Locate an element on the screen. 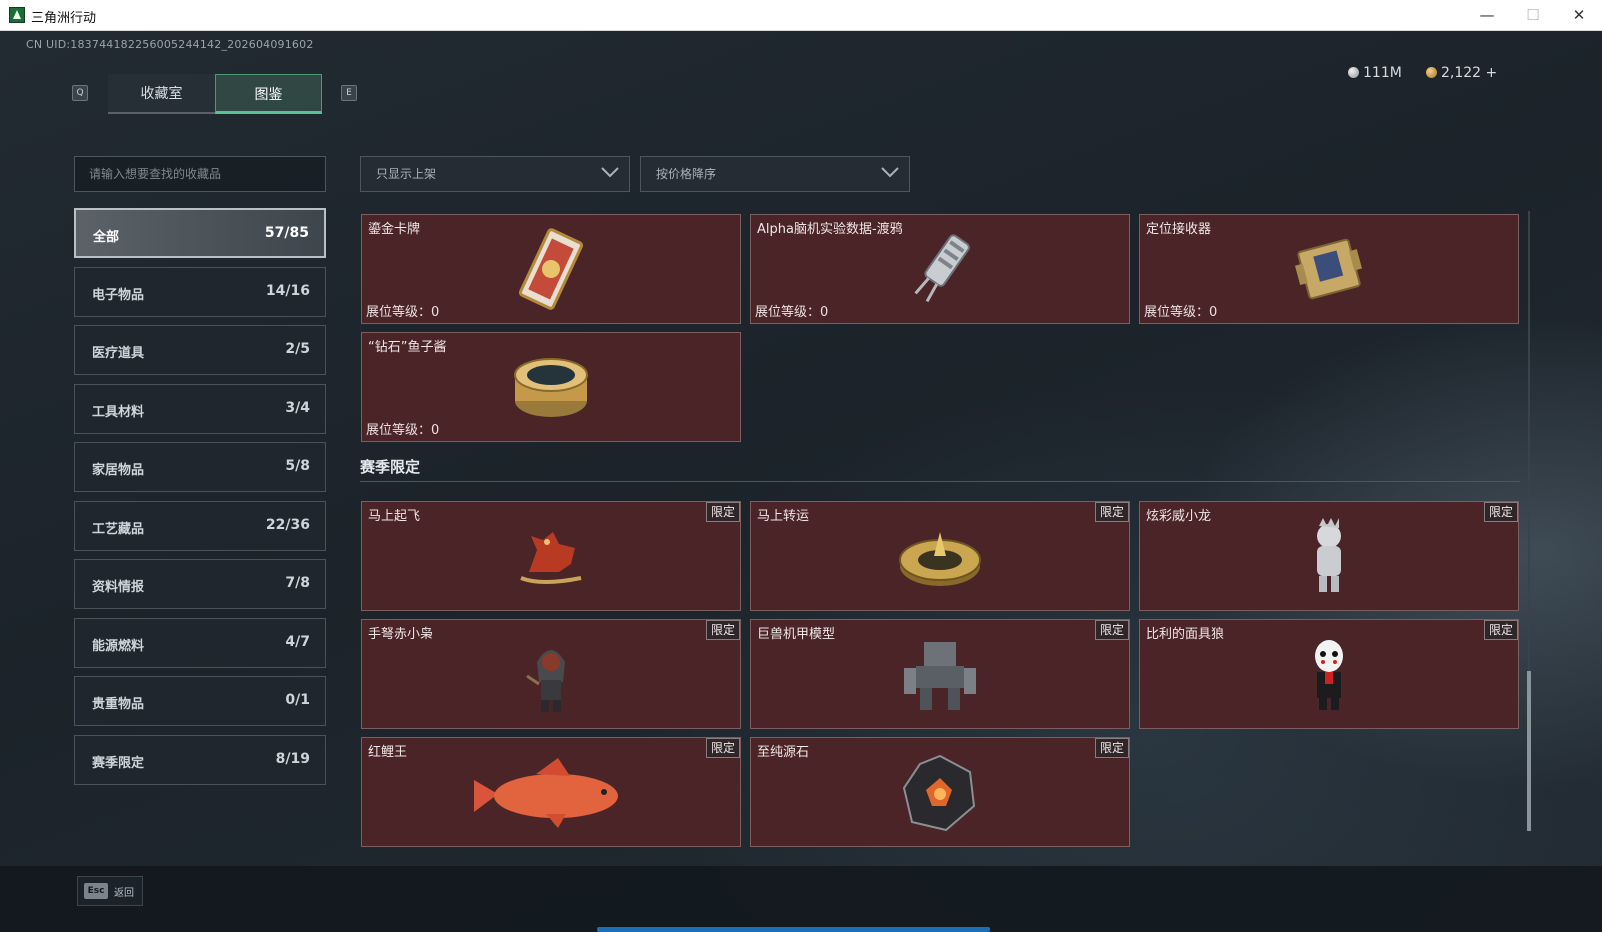 Image resolution: width=1602 pixels, height=932 pixels. category-count: 5/8 is located at coordinates (297, 466).